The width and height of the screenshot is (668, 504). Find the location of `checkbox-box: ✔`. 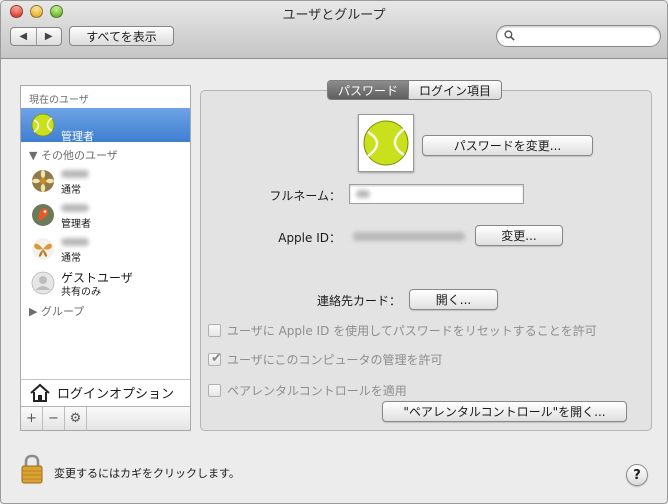

checkbox-box: ✔ is located at coordinates (215, 358).